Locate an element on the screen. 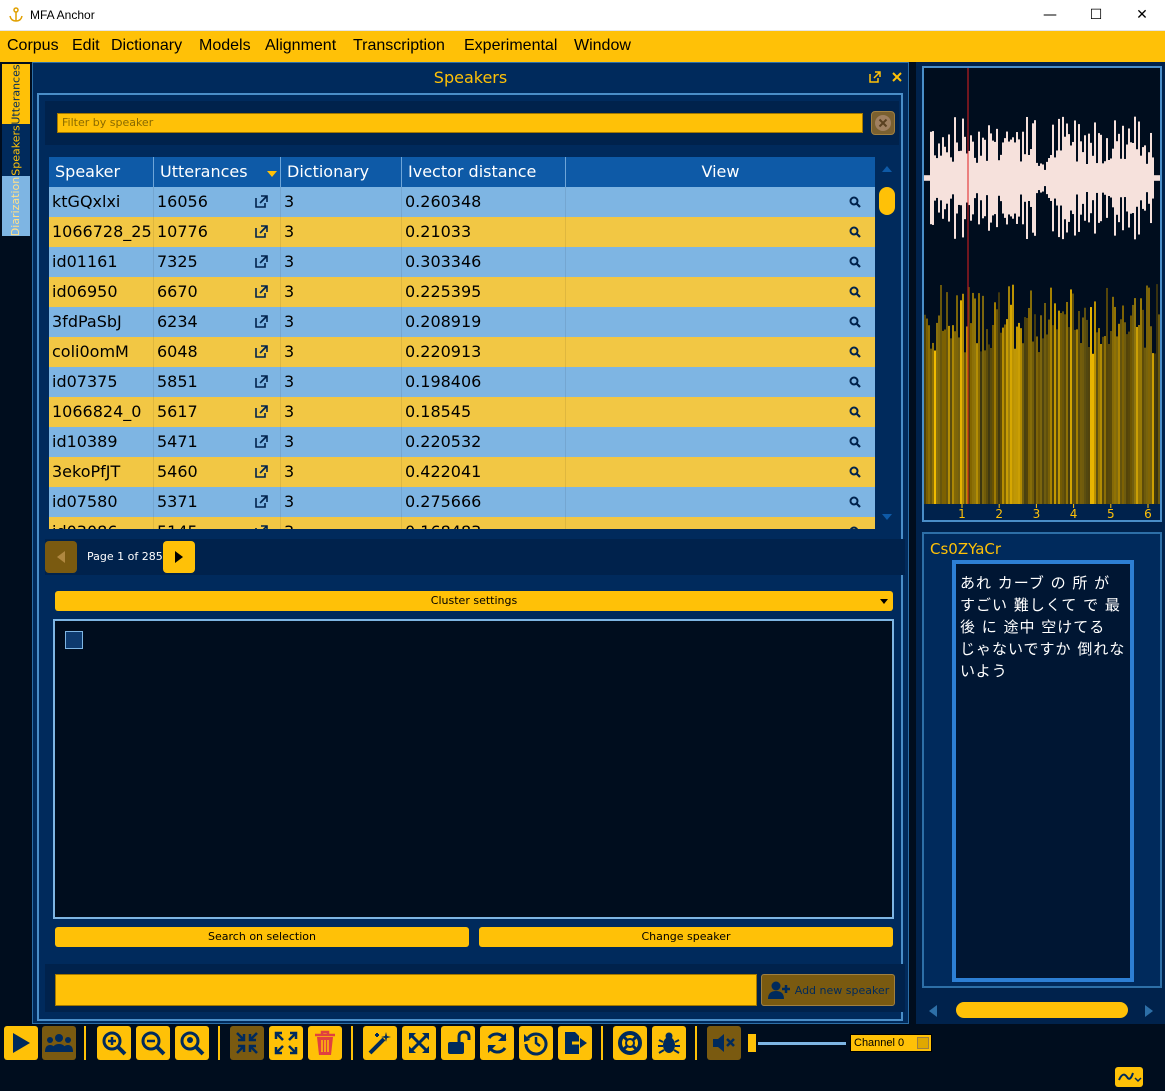  clear-filter-button is located at coordinates (883, 123).